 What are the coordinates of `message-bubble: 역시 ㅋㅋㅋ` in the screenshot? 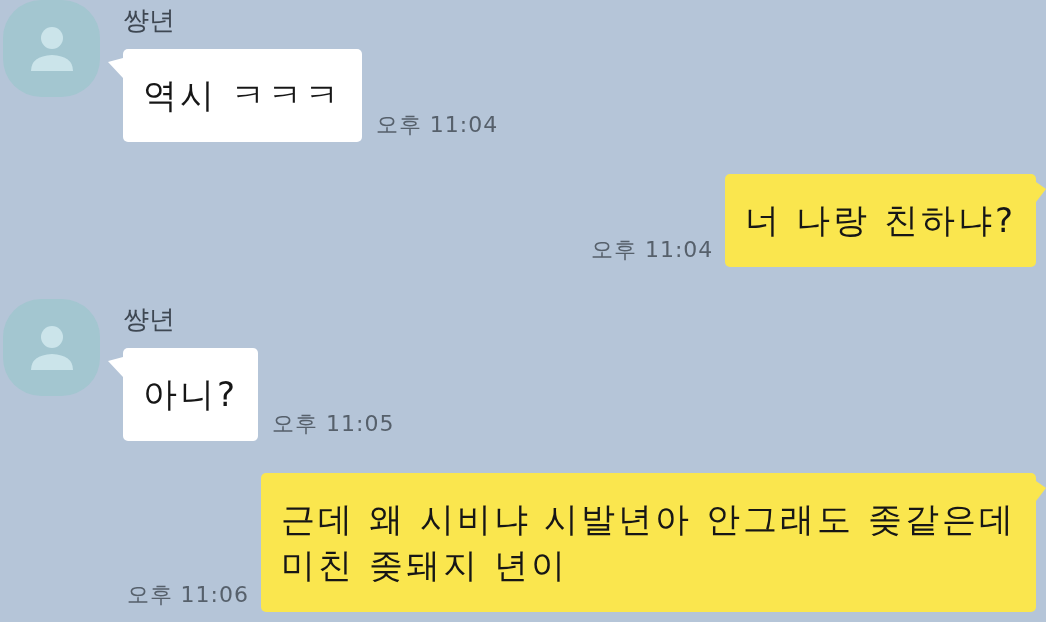 It's located at (242, 95).